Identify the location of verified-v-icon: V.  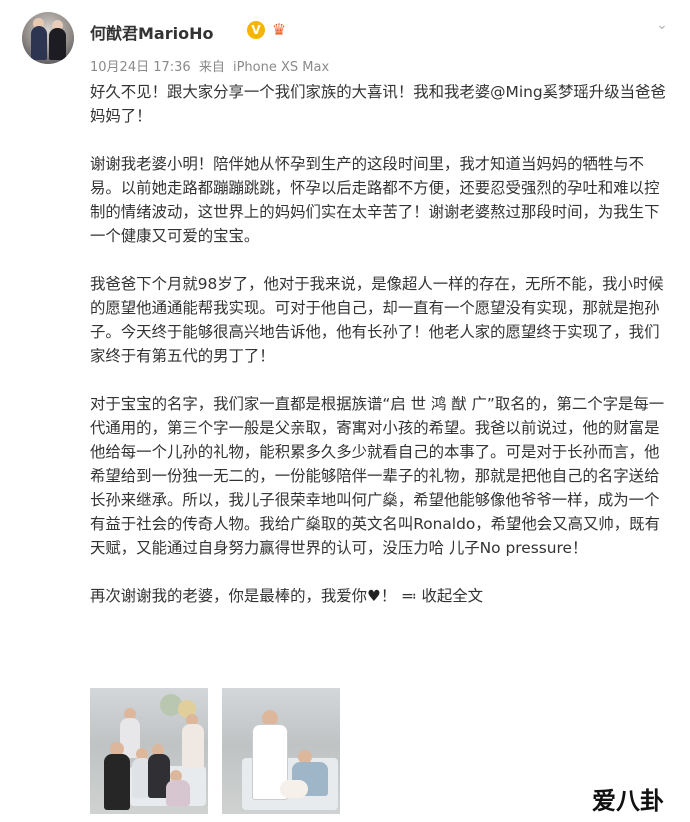
(256, 30).